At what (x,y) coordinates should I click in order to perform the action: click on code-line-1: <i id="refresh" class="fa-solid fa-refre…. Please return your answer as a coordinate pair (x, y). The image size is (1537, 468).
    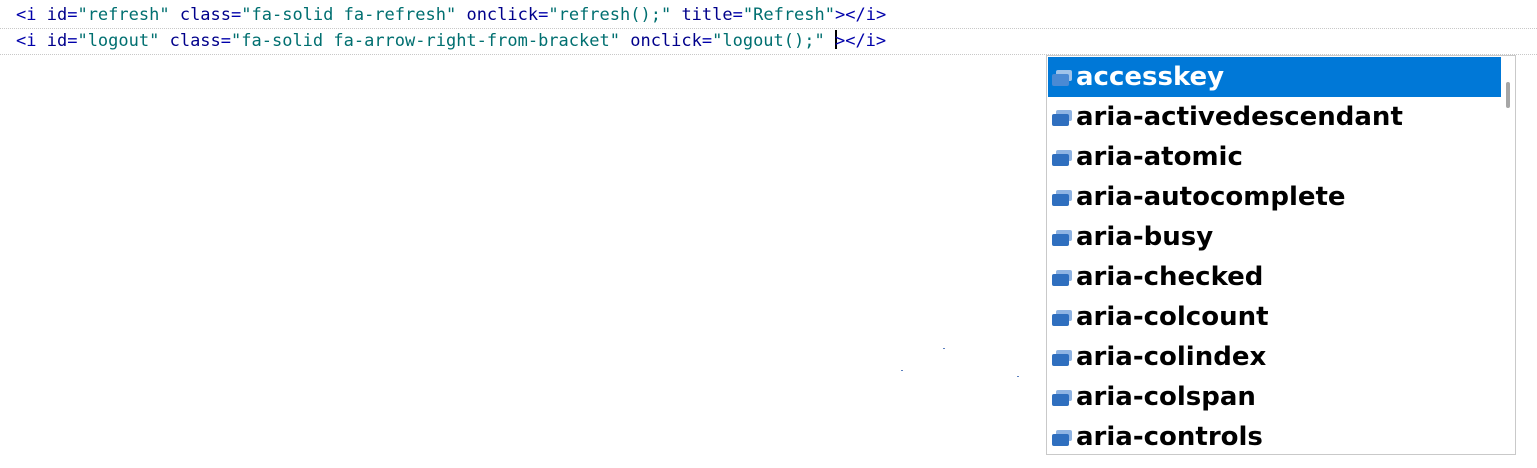
    Looking at the image, I should click on (451, 15).